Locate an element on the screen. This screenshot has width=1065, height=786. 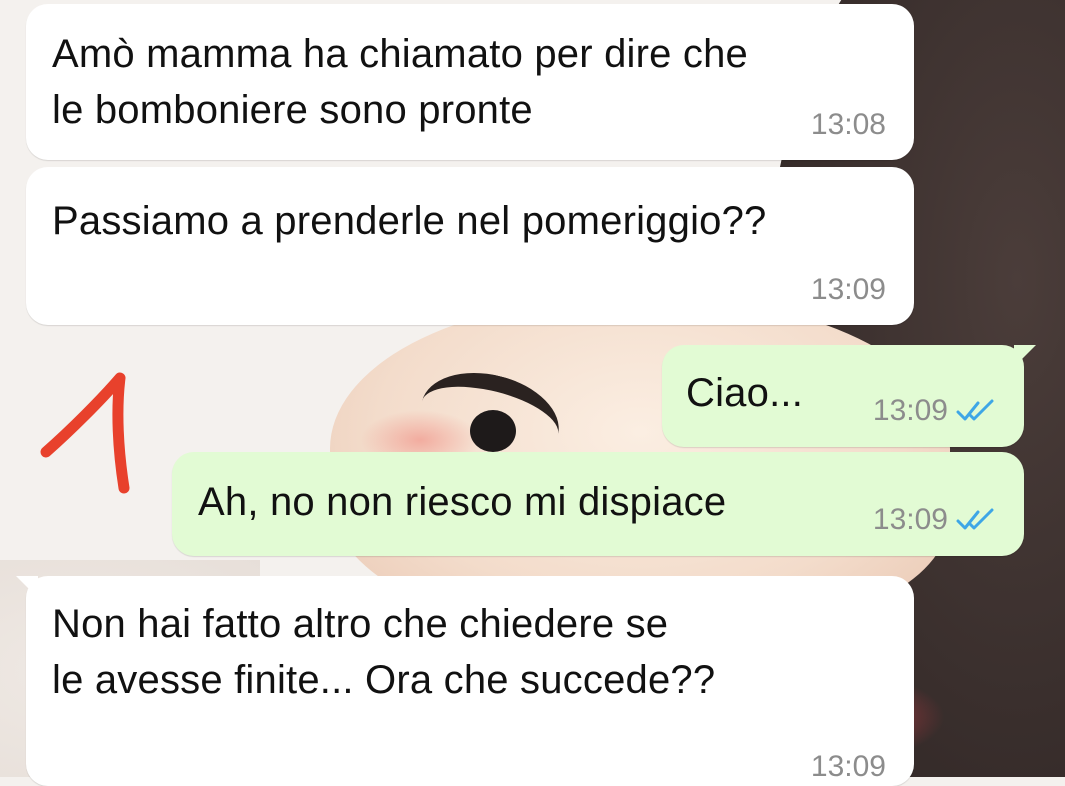
message-timestamp: 13:08 is located at coordinates (848, 124).